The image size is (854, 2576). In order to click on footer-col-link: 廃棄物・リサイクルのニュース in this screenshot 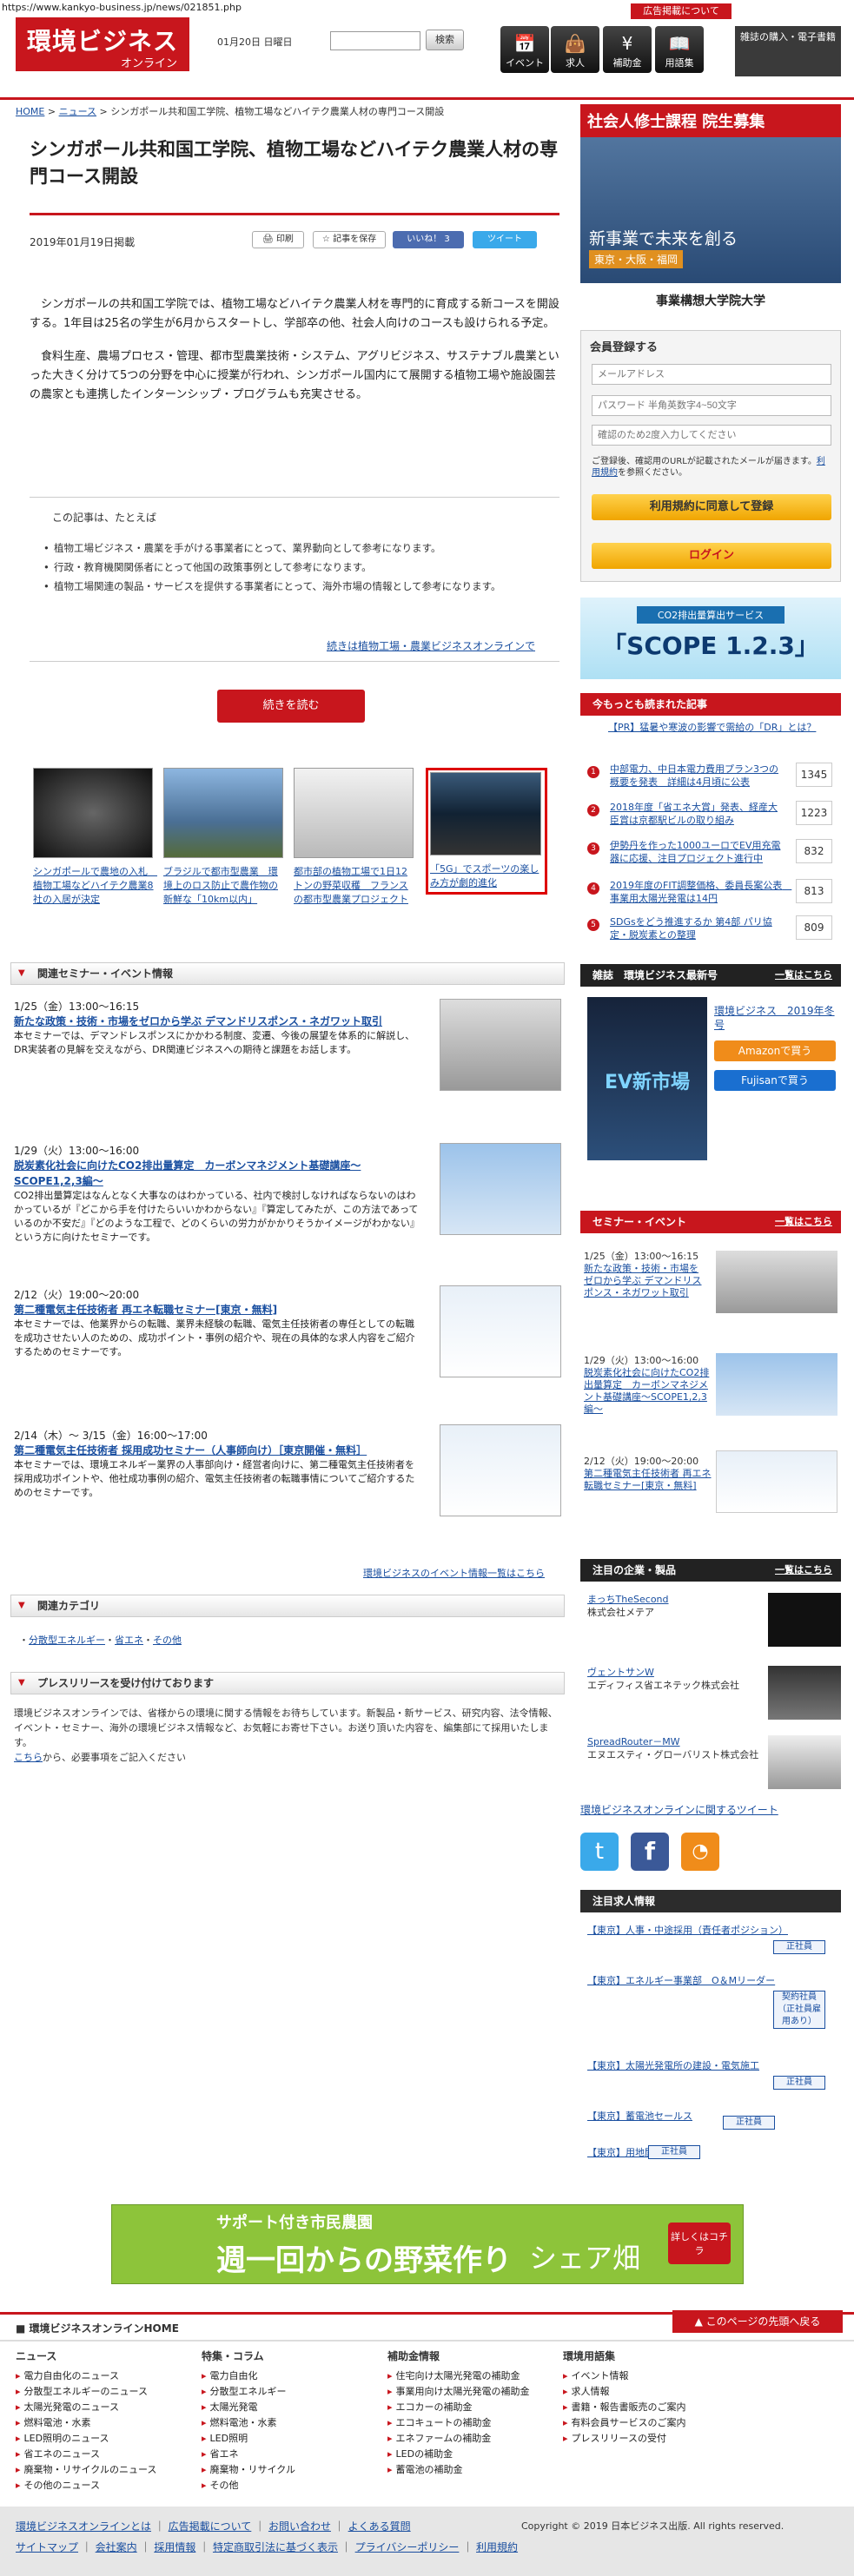, I will do `click(103, 2470)`.